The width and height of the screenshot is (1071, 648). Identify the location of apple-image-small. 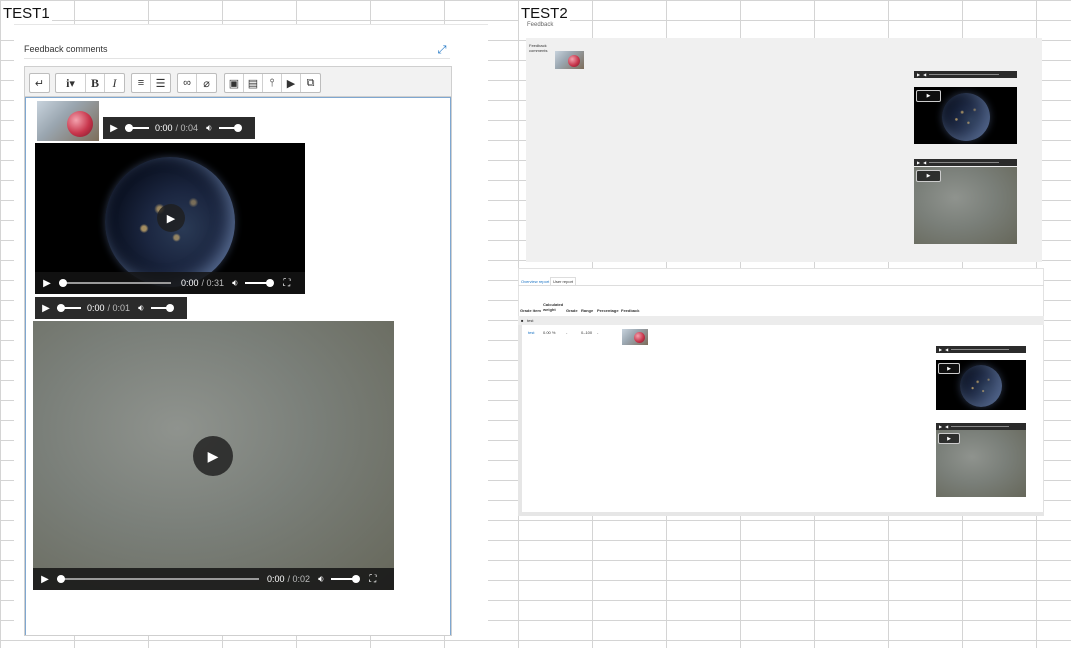
(569, 60).